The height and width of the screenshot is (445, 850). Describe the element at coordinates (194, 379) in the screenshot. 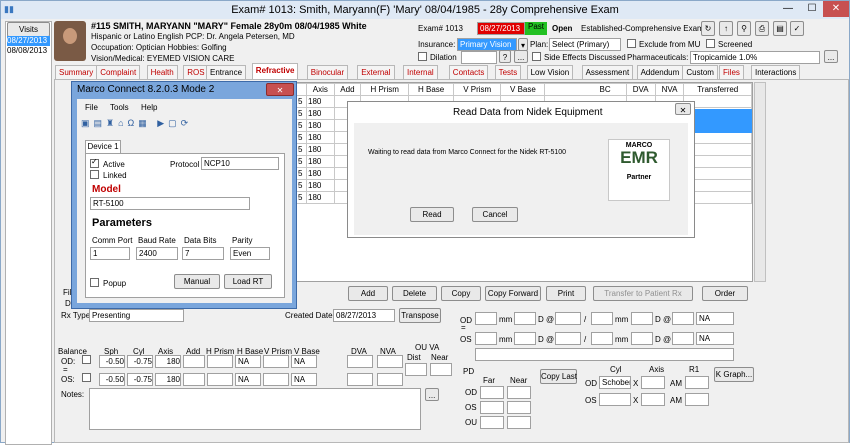

I see `os-add` at that location.